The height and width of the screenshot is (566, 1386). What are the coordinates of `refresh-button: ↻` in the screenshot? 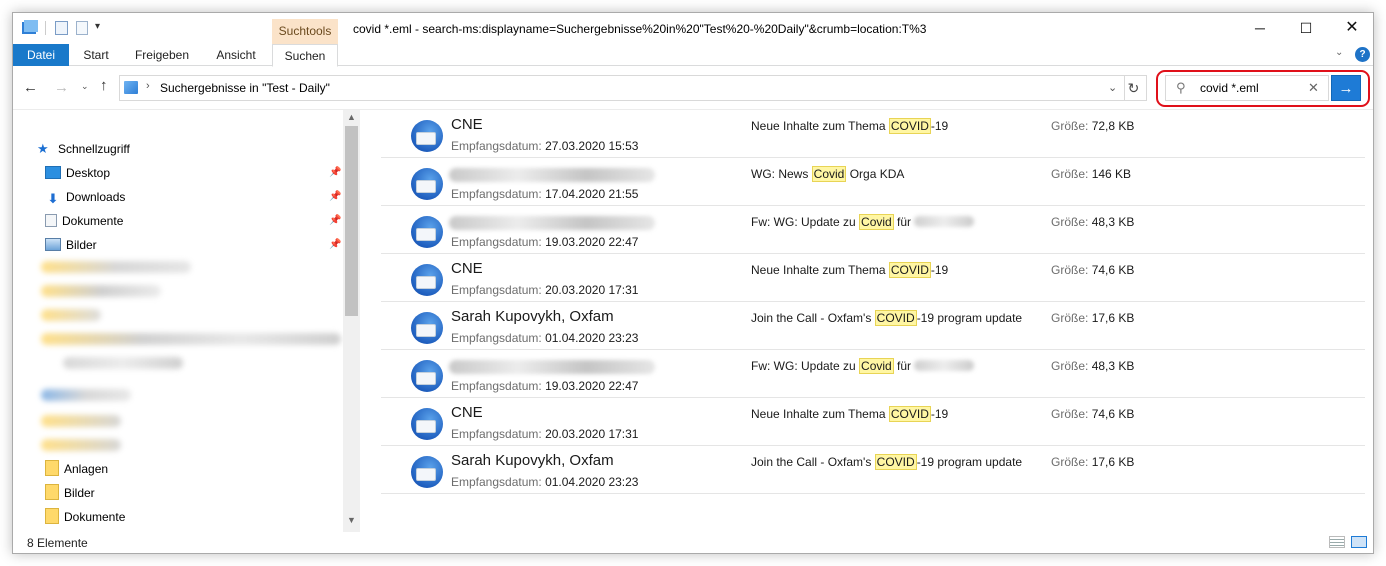 It's located at (1134, 88).